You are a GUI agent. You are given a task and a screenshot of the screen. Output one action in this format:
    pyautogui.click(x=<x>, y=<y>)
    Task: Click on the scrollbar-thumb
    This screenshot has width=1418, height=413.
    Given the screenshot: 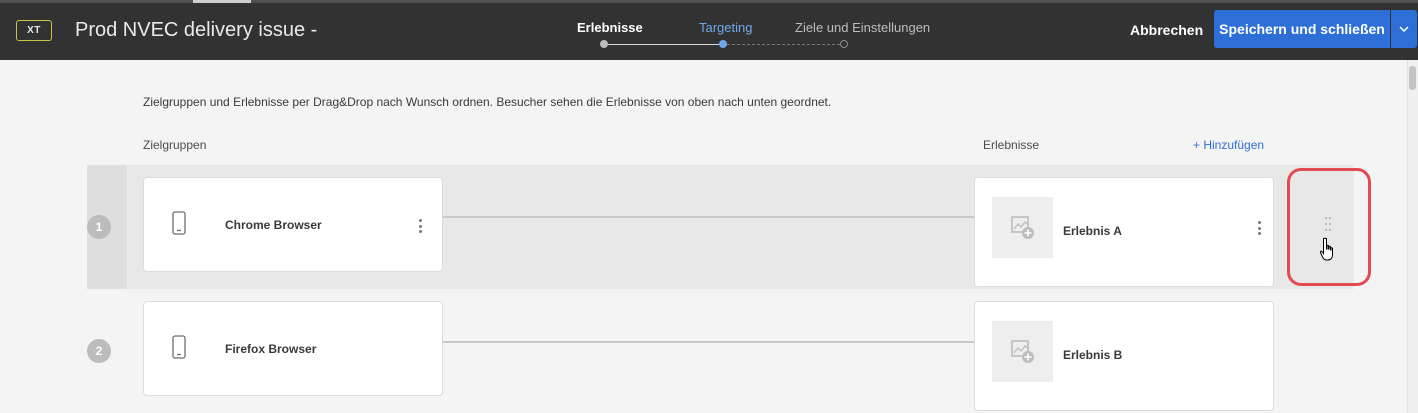 What is the action you would take?
    pyautogui.click(x=1412, y=78)
    